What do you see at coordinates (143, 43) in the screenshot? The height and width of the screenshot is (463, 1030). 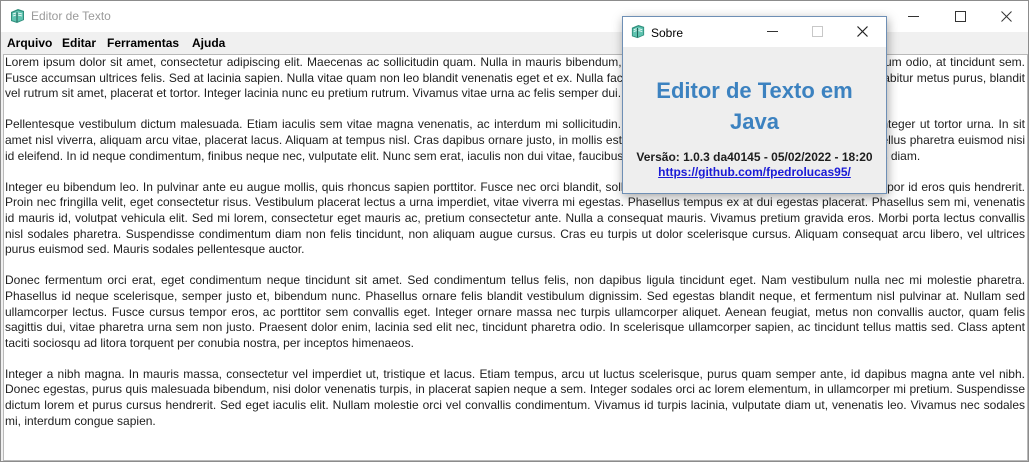 I see `menu-ferramentas: Ferramentas` at bounding box center [143, 43].